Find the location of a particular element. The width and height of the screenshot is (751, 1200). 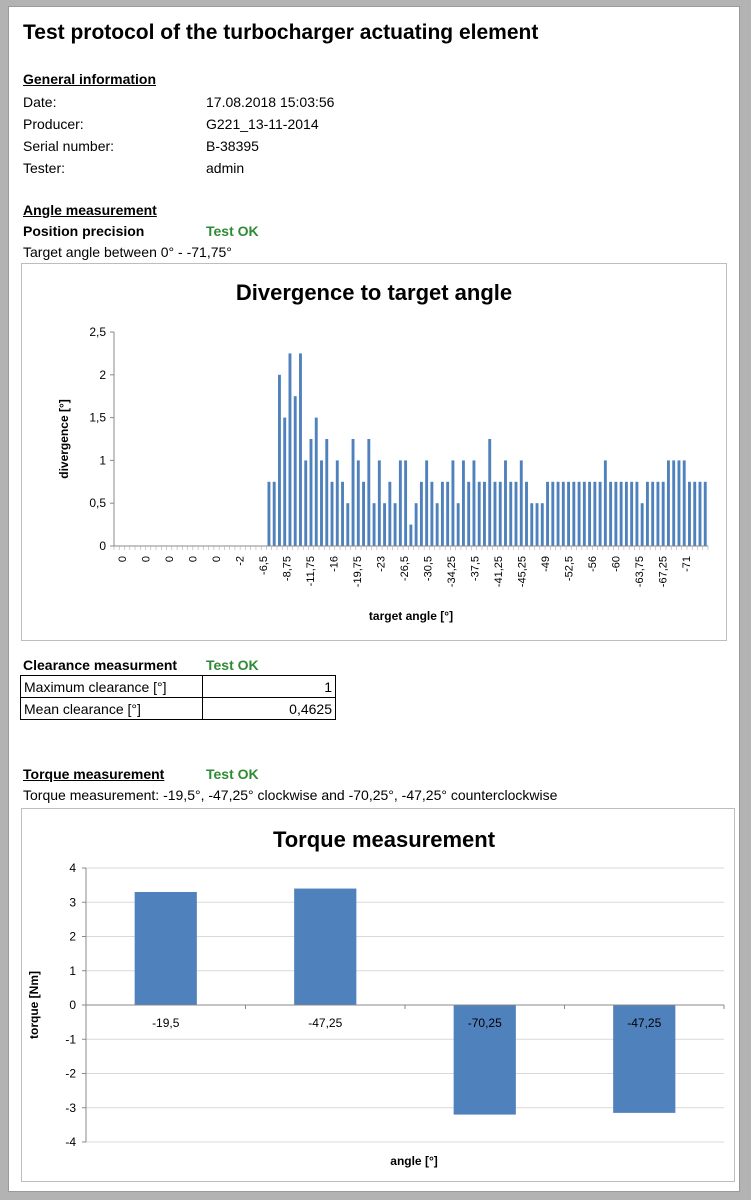

category-label: -70,25 is located at coordinates (485, 1023).